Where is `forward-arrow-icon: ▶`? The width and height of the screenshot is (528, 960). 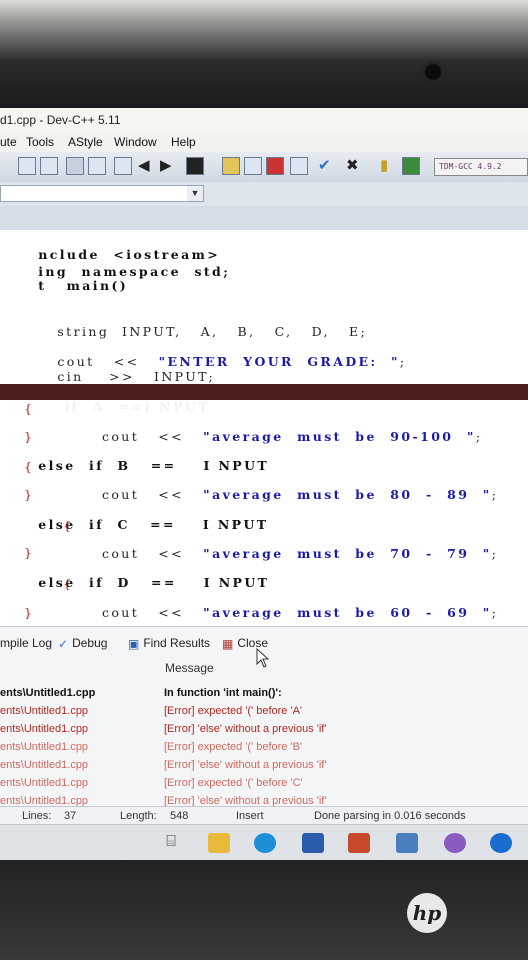
forward-arrow-icon: ▶ is located at coordinates (166, 166).